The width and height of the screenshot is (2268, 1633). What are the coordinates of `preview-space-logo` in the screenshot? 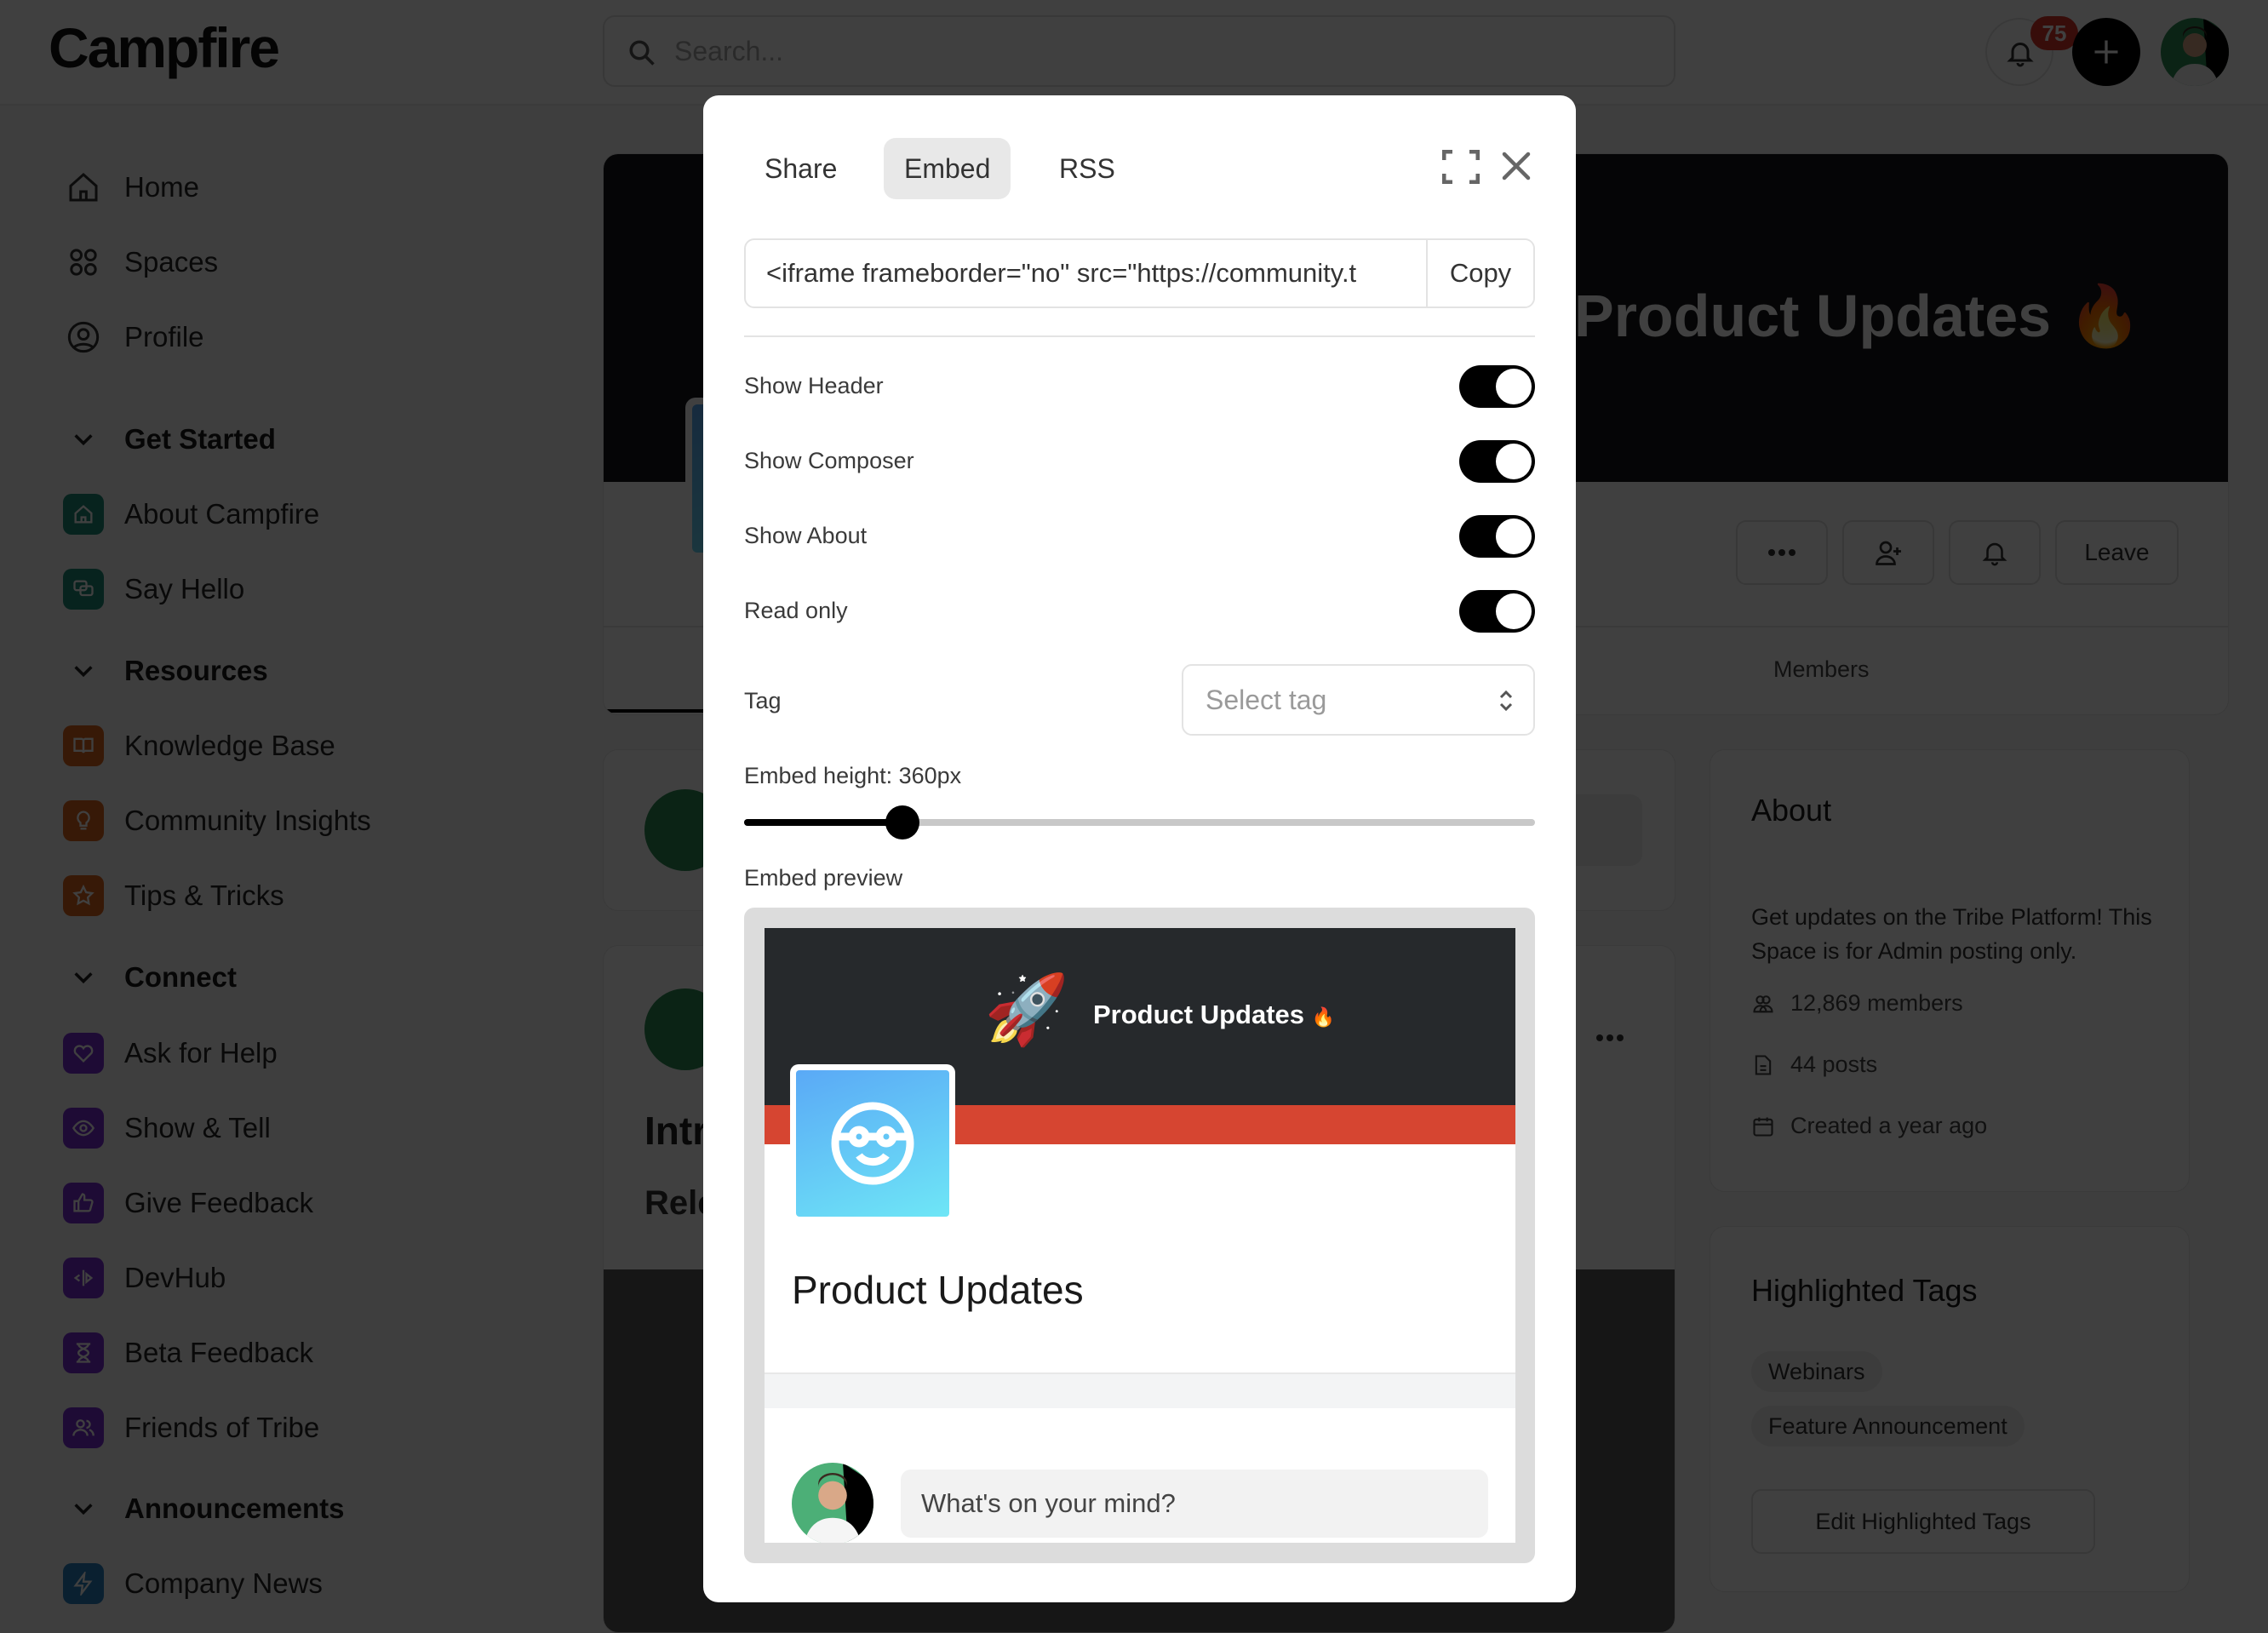 It's located at (872, 1143).